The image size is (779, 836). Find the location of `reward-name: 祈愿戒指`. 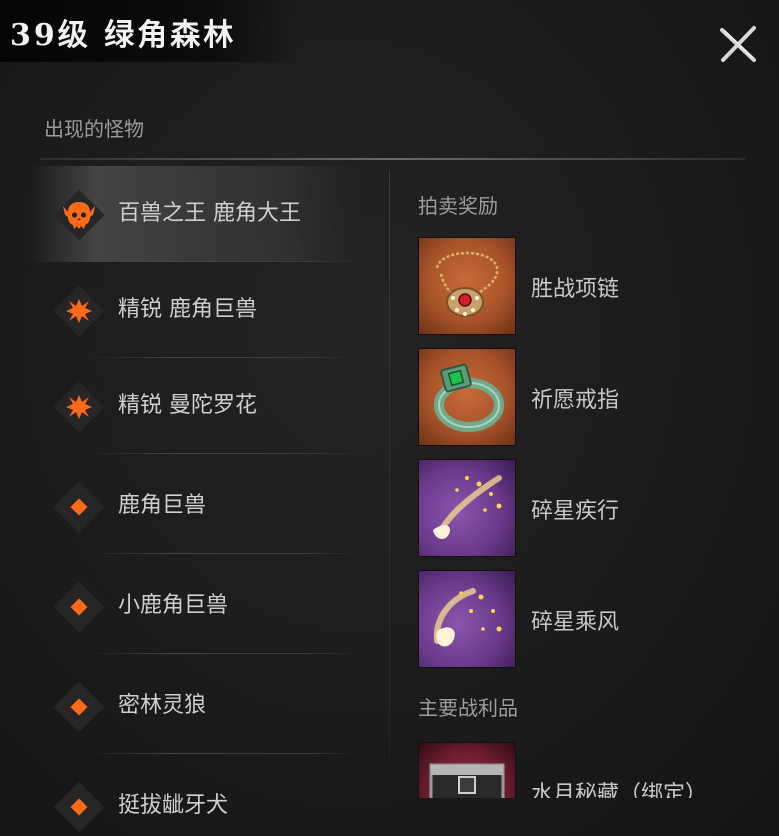

reward-name: 祈愿戒指 is located at coordinates (575, 400).